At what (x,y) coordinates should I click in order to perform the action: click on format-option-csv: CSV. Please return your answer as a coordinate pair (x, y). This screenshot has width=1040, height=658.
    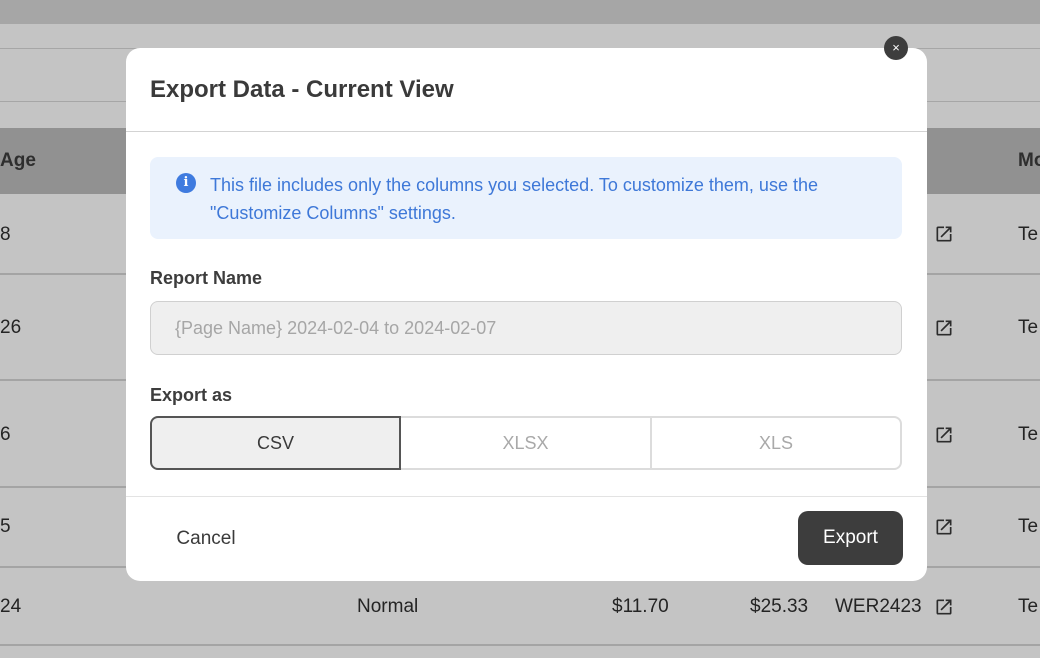
    Looking at the image, I should click on (275, 443).